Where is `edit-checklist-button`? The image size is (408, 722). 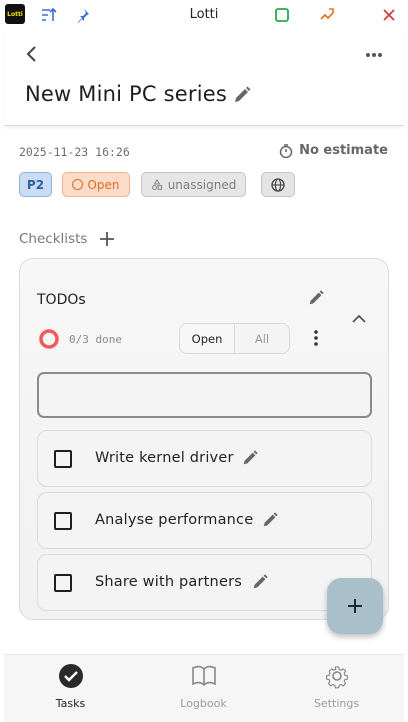
edit-checklist-button is located at coordinates (317, 299).